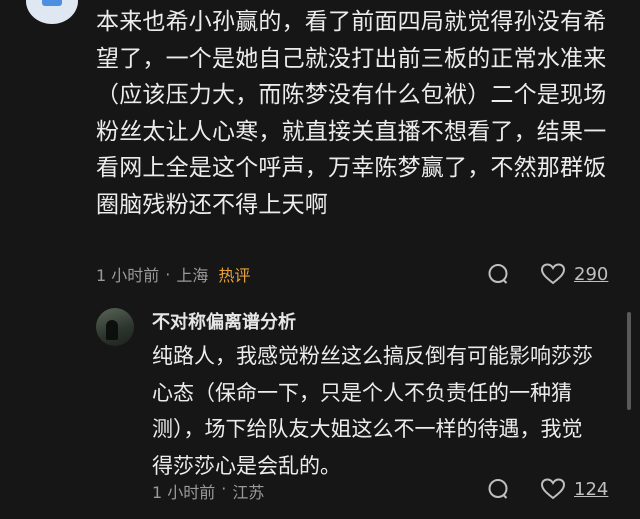 The image size is (640, 519). Describe the element at coordinates (52, 12) in the screenshot. I see `top-commenter-avatar` at that location.